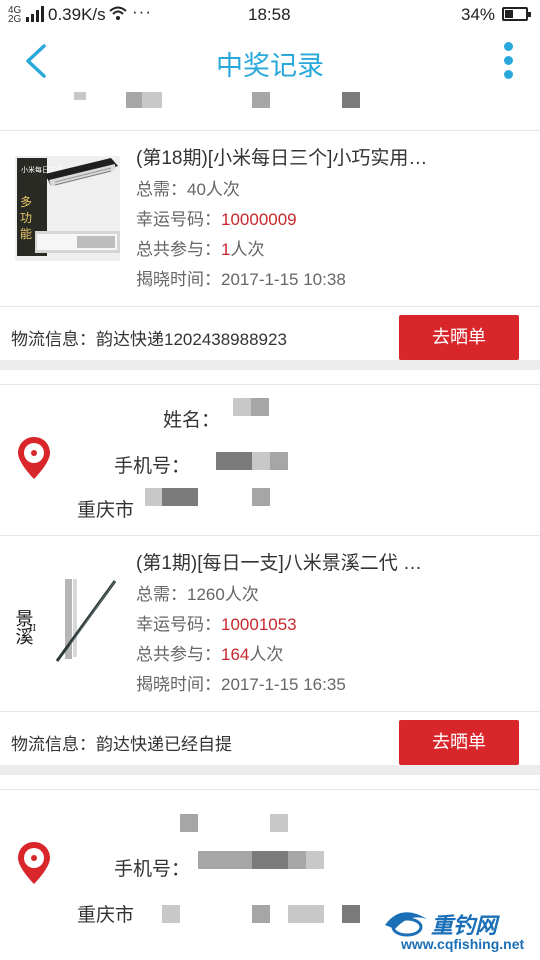 This screenshot has width=540, height=960. Describe the element at coordinates (241, 279) in the screenshot. I see `reveal-time-row: 揭晓时间：2017-1-15 10:38` at that location.